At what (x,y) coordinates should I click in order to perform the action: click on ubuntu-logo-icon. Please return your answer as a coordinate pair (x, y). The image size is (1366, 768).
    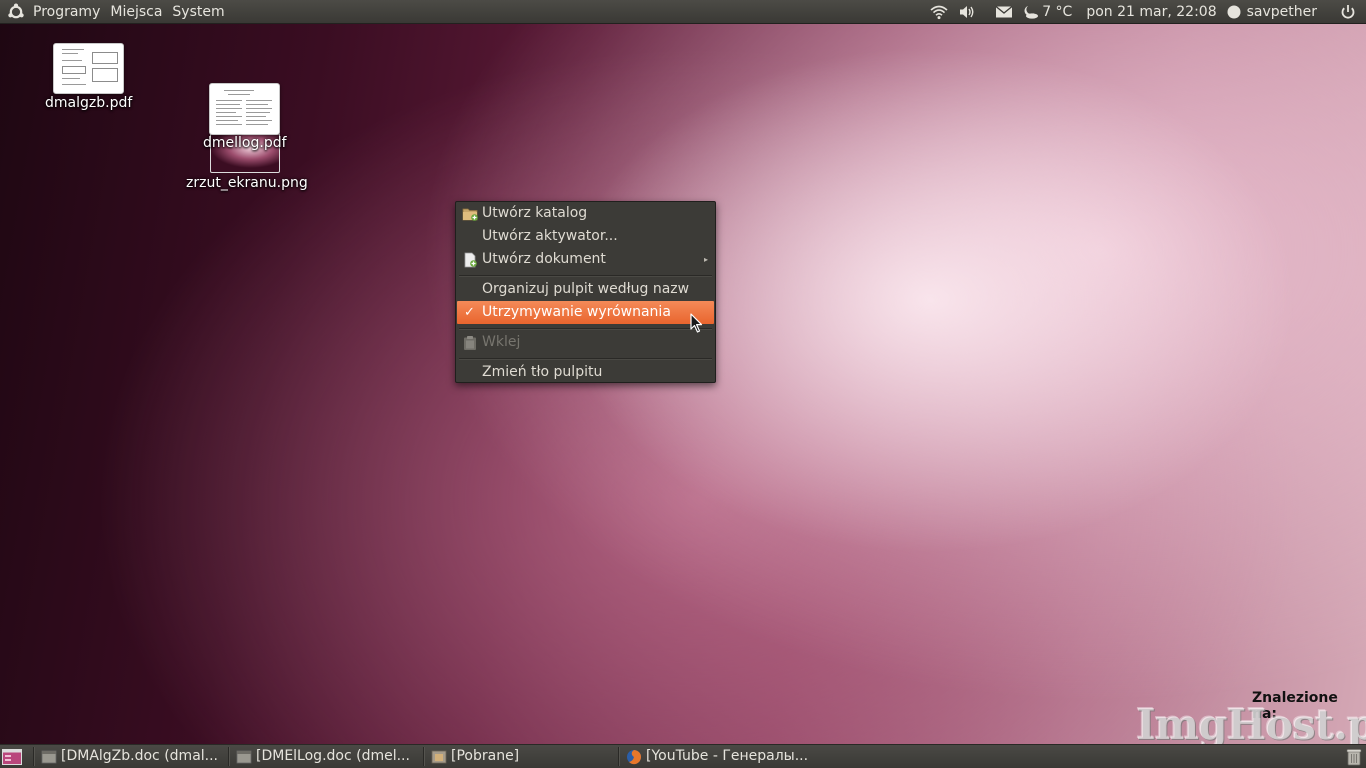
    Looking at the image, I should click on (16, 12).